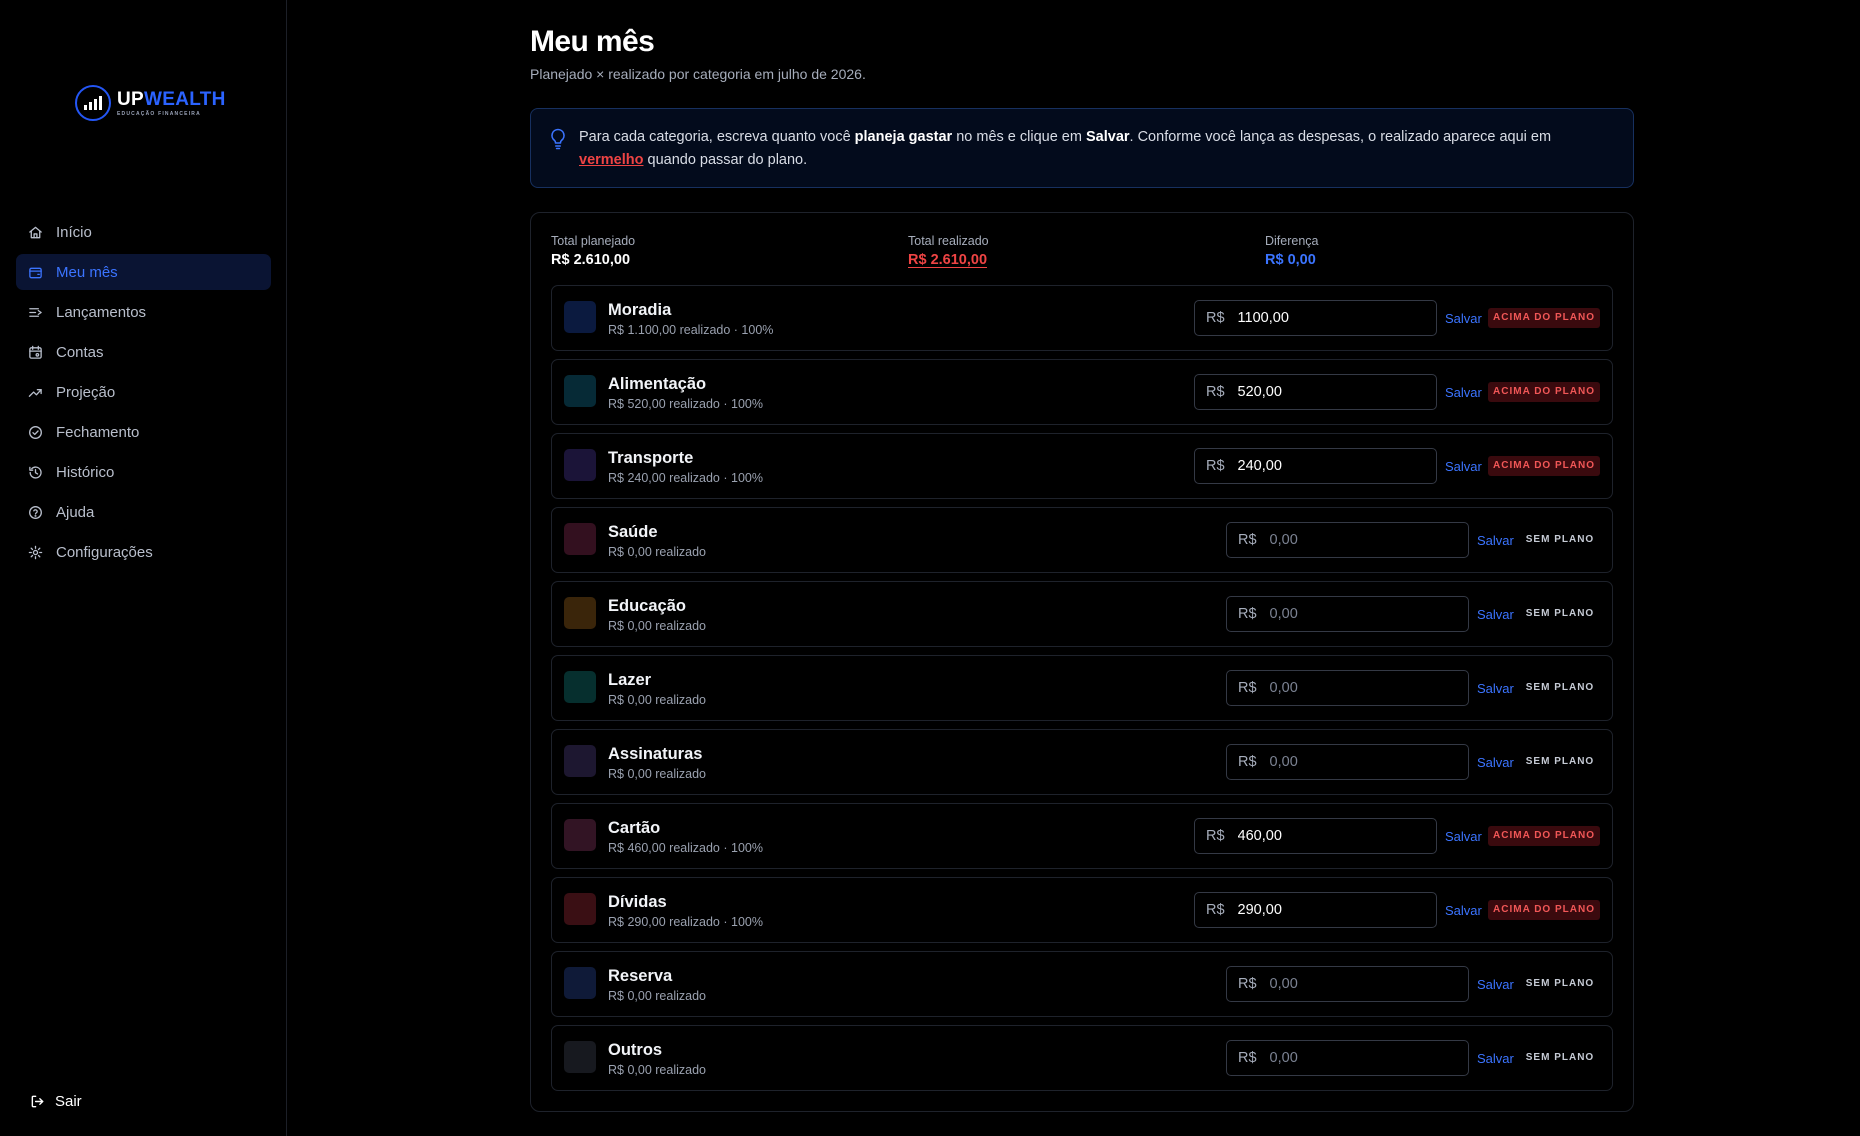  Describe the element at coordinates (948, 251) in the screenshot. I see `total-realized: Total realizado R$ 2.610,00` at that location.